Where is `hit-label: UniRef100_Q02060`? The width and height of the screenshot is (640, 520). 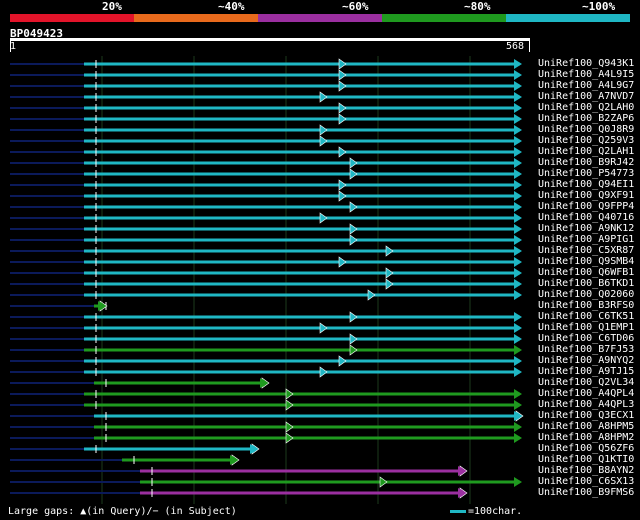 hit-label: UniRef100_Q02060 is located at coordinates (586, 294).